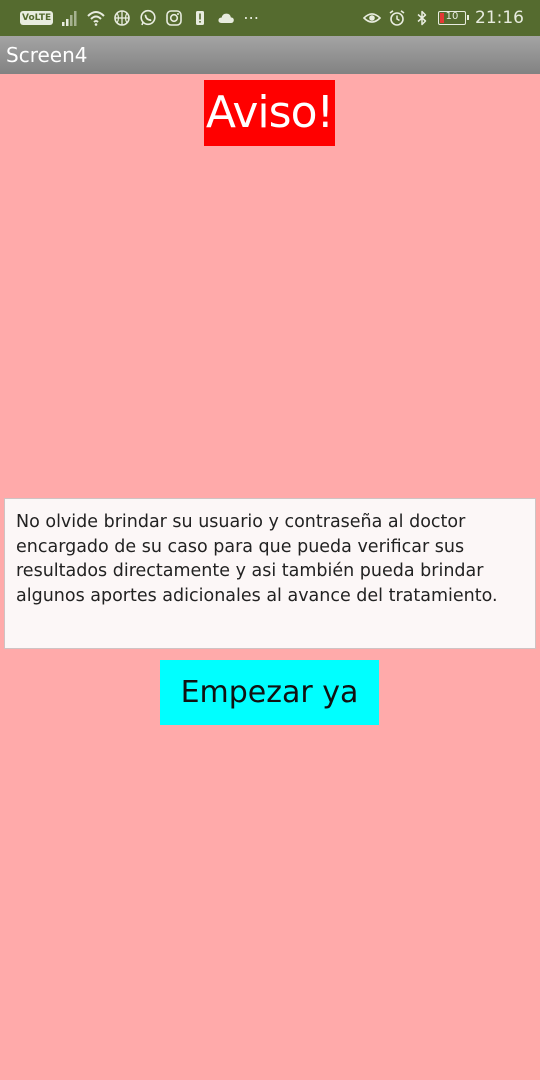 This screenshot has width=540, height=1080. I want to click on basketball-icon, so click(122, 18).